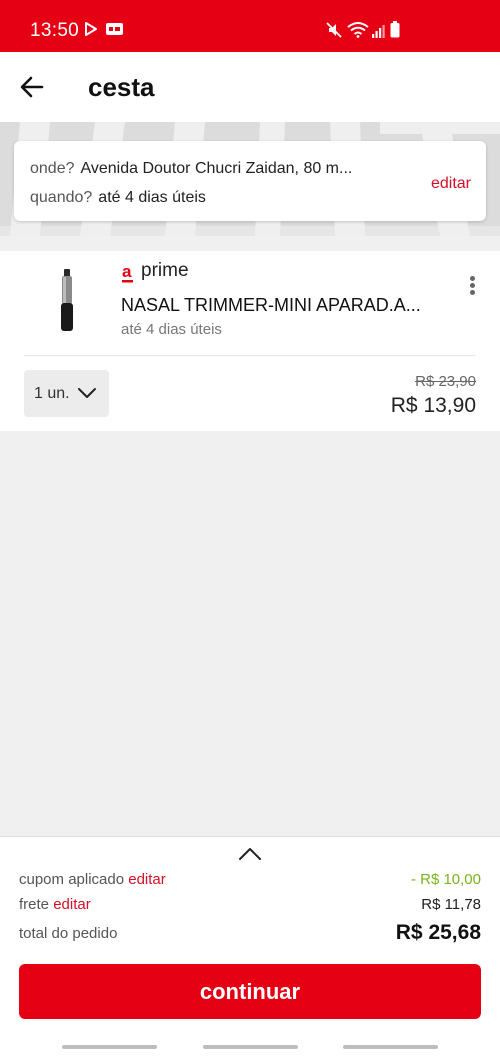 Image resolution: width=500 pixels, height=1056 pixels. I want to click on nav-home-handle, so click(250, 1047).